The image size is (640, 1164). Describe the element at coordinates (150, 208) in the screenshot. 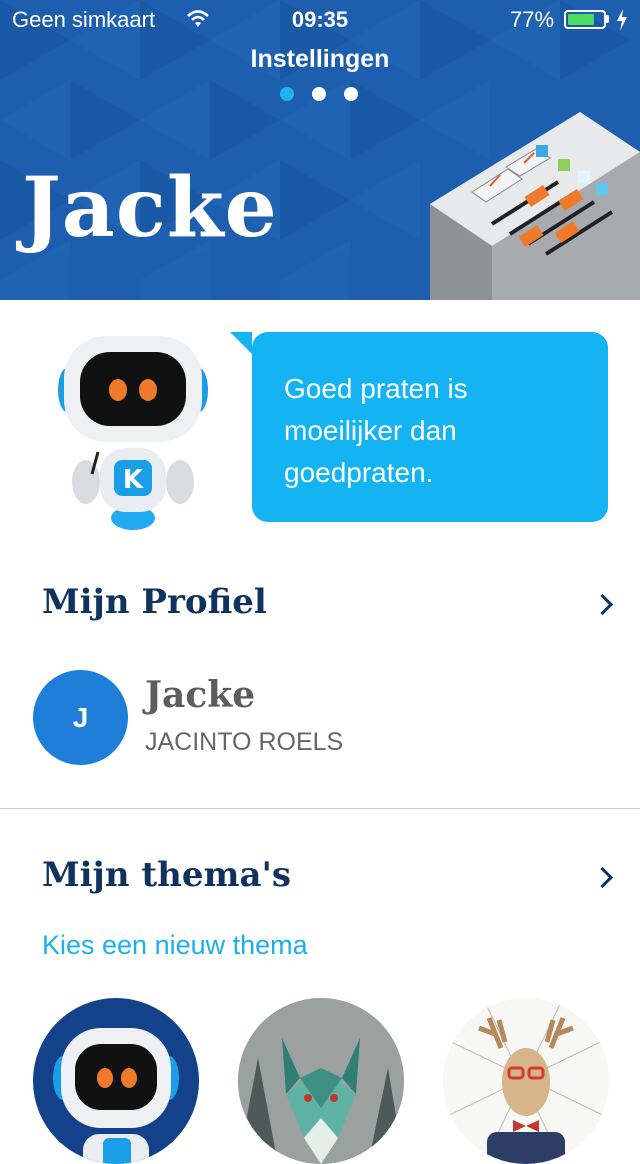

I see `header-username: Jacke` at that location.